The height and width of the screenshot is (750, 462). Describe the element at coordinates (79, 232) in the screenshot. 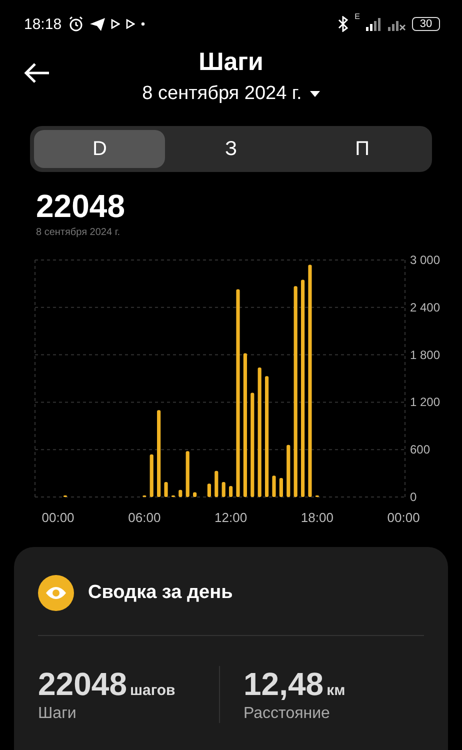

I see `total-date: 8 сентября 2024 г.` at that location.